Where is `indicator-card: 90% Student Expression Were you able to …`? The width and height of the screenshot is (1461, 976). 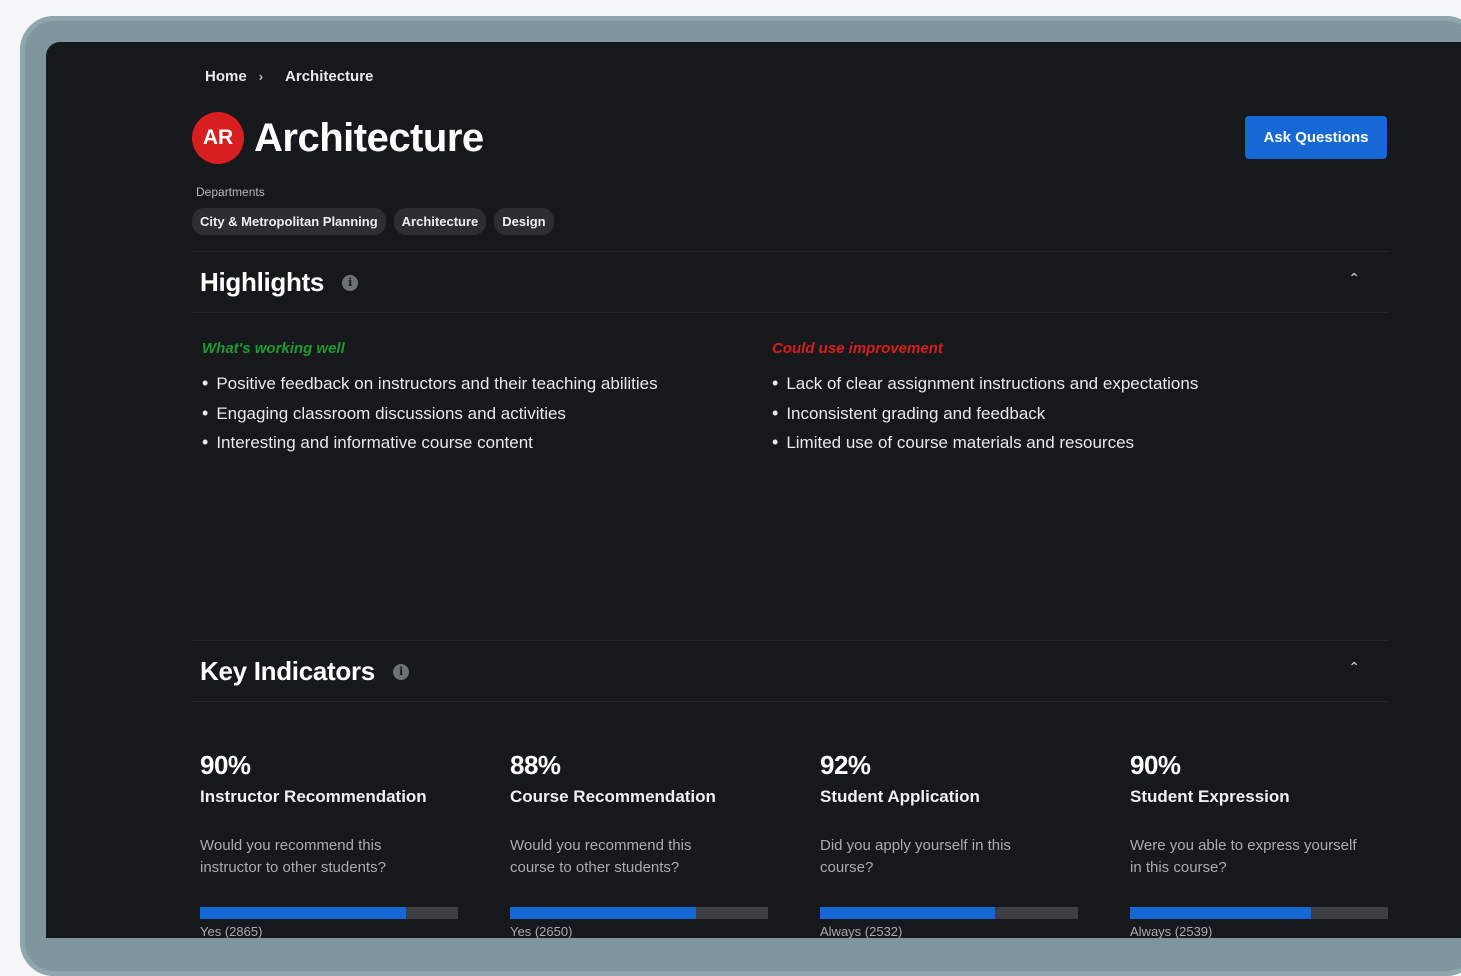 indicator-card: 90% Student Expression Were you able to … is located at coordinates (1285, 844).